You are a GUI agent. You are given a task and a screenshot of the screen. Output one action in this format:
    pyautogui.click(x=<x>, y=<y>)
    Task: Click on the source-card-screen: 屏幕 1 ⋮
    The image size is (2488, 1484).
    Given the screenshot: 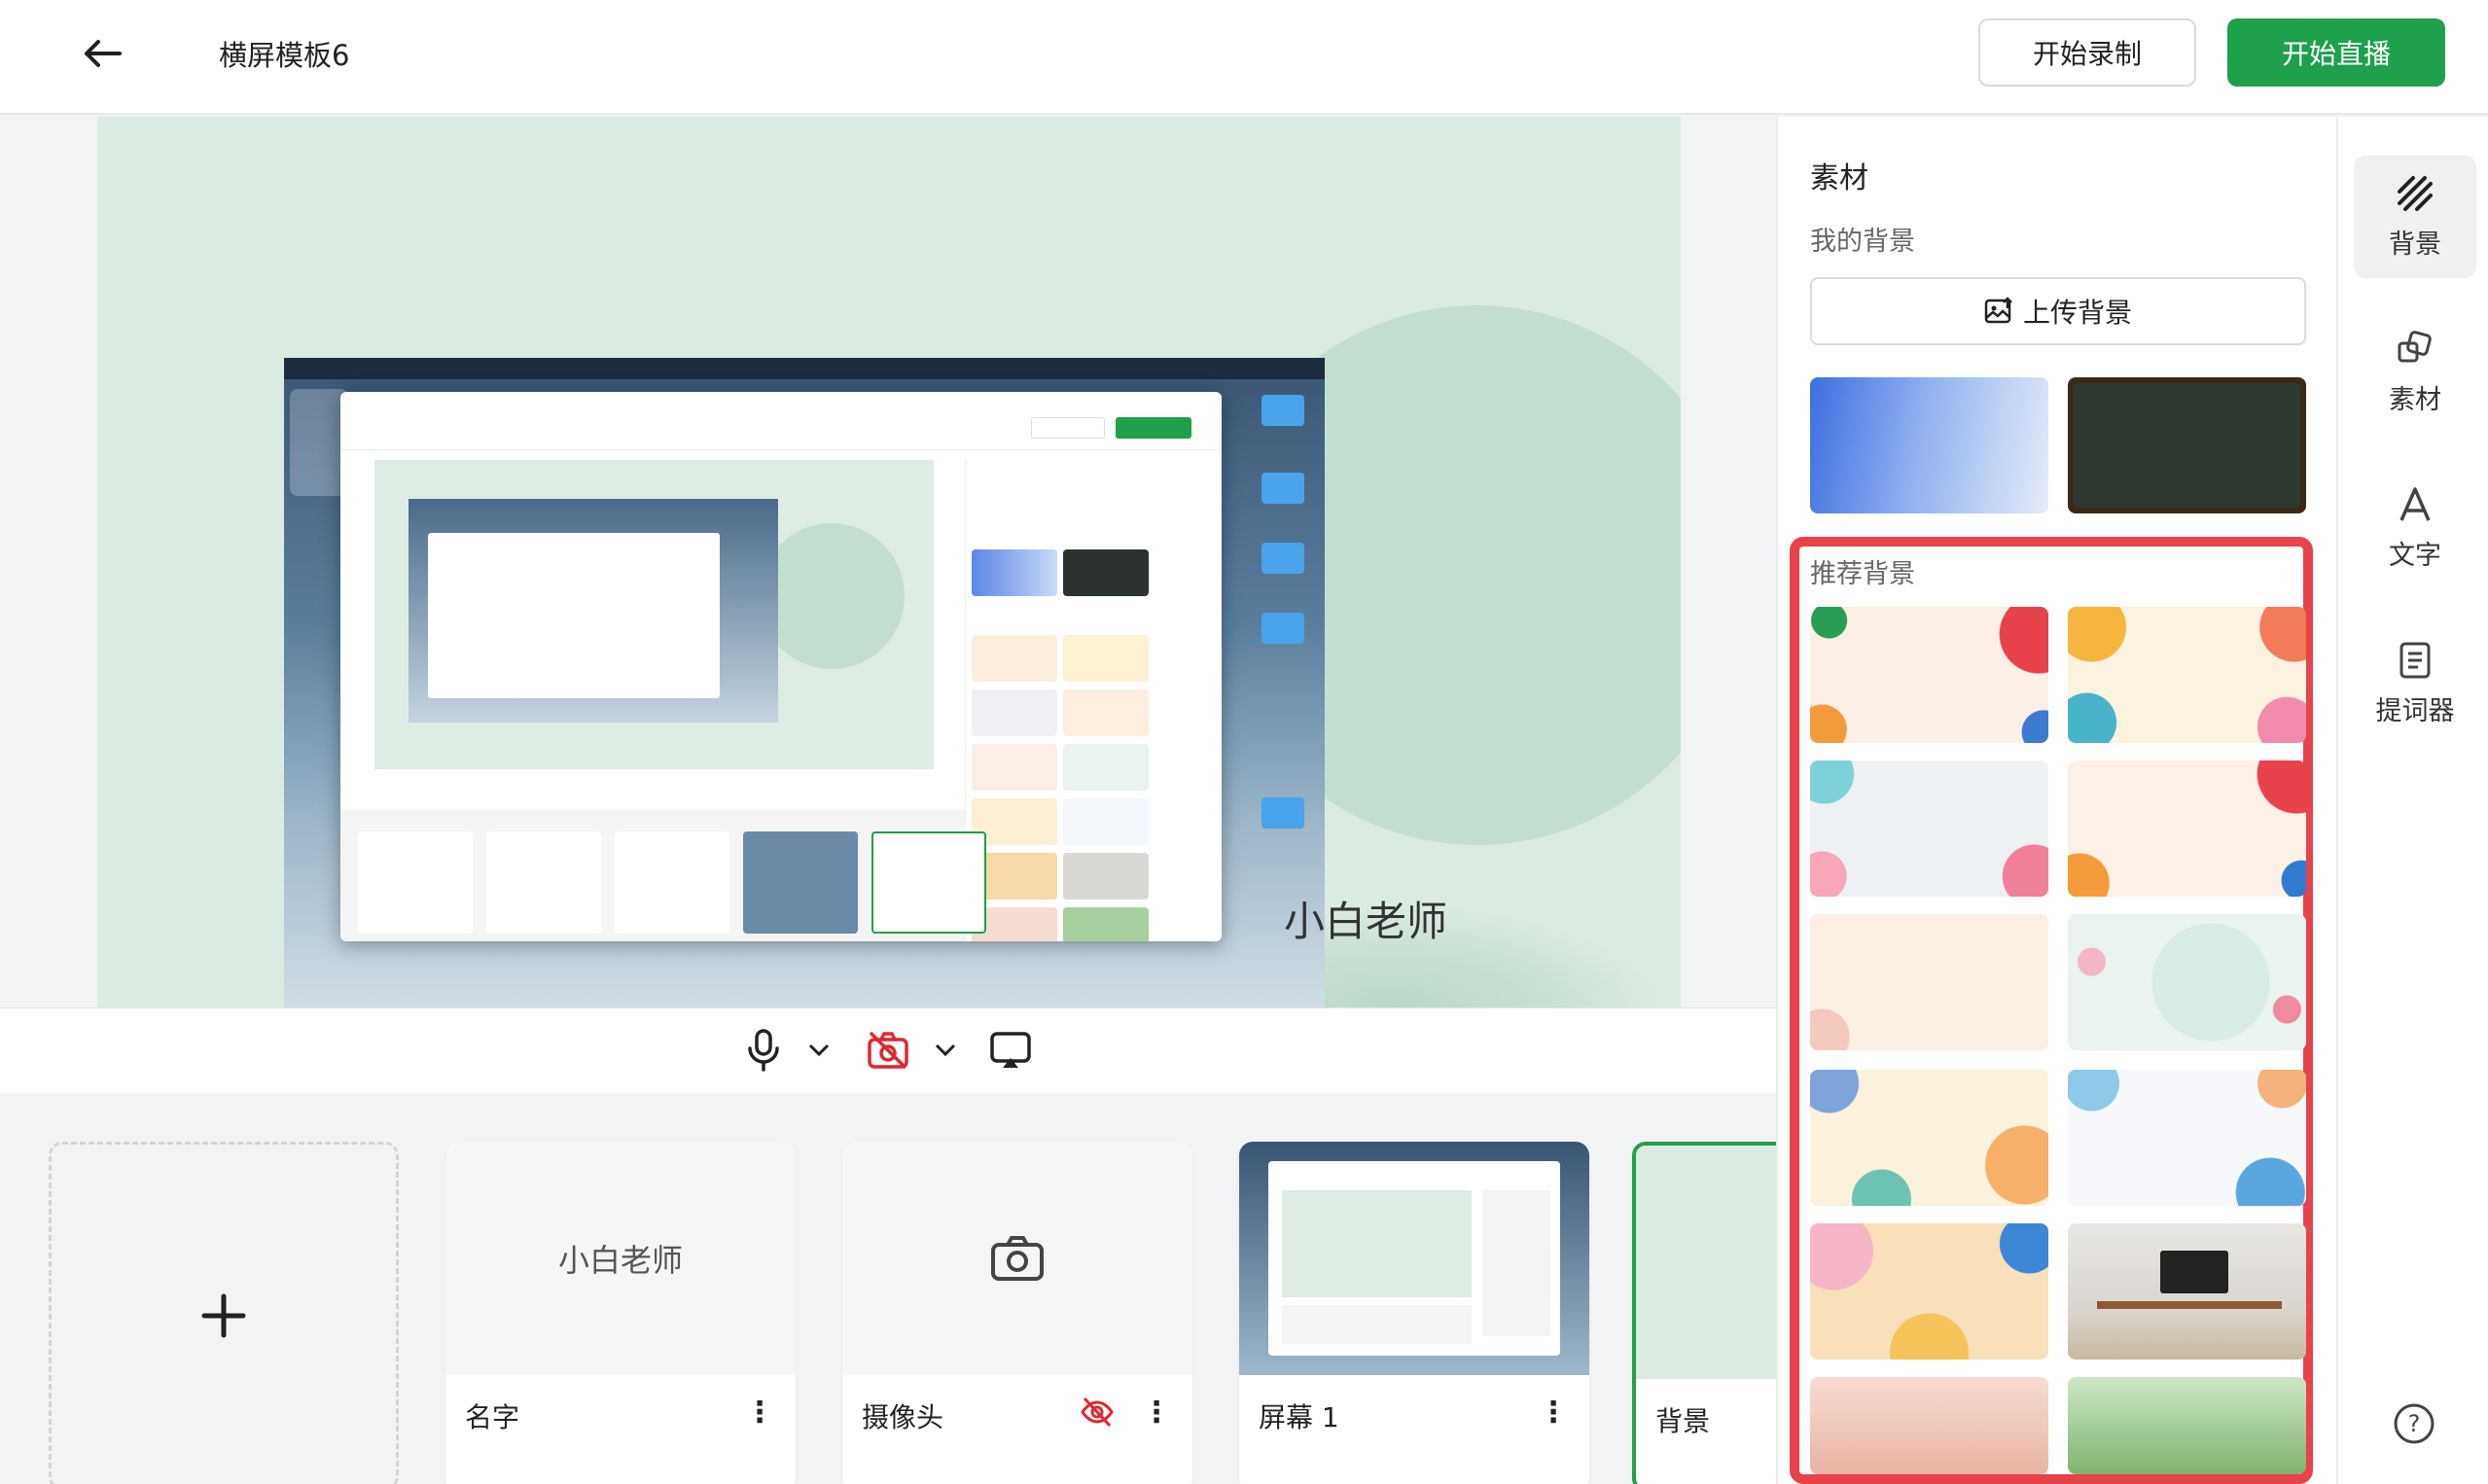 What is the action you would take?
    pyautogui.click(x=1414, y=1313)
    